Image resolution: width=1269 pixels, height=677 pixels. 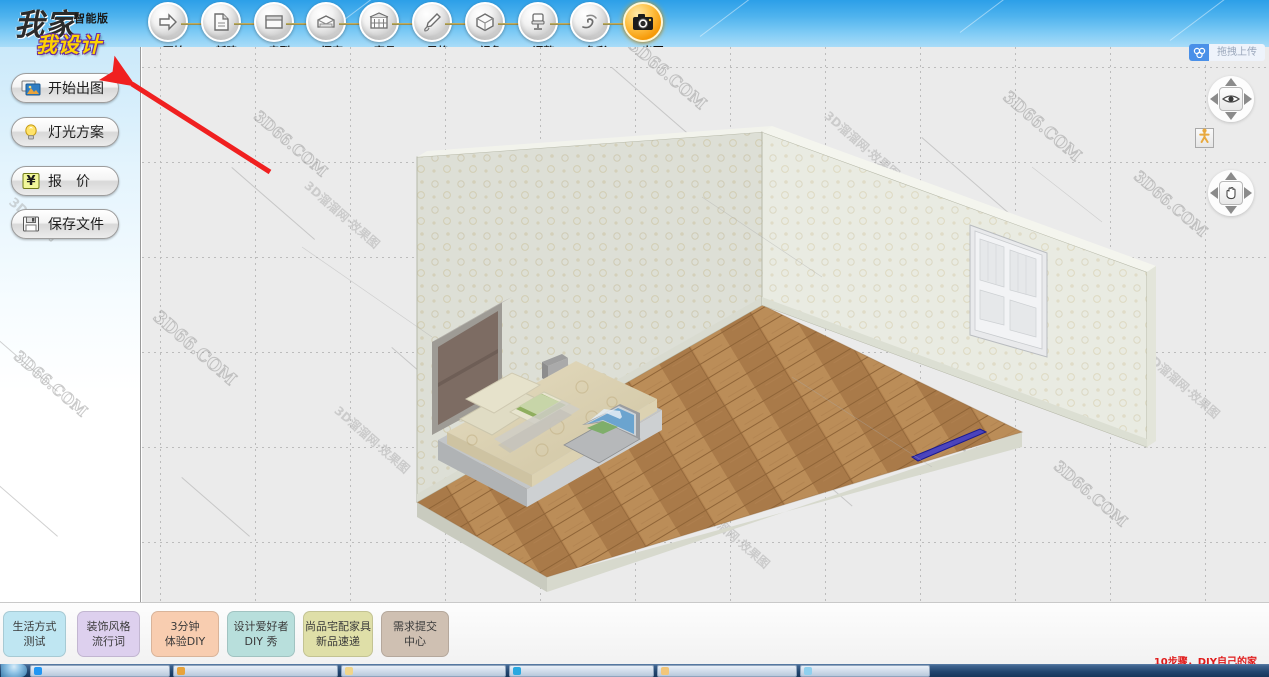 What do you see at coordinates (31, 88) in the screenshot?
I see `render-image-icon` at bounding box center [31, 88].